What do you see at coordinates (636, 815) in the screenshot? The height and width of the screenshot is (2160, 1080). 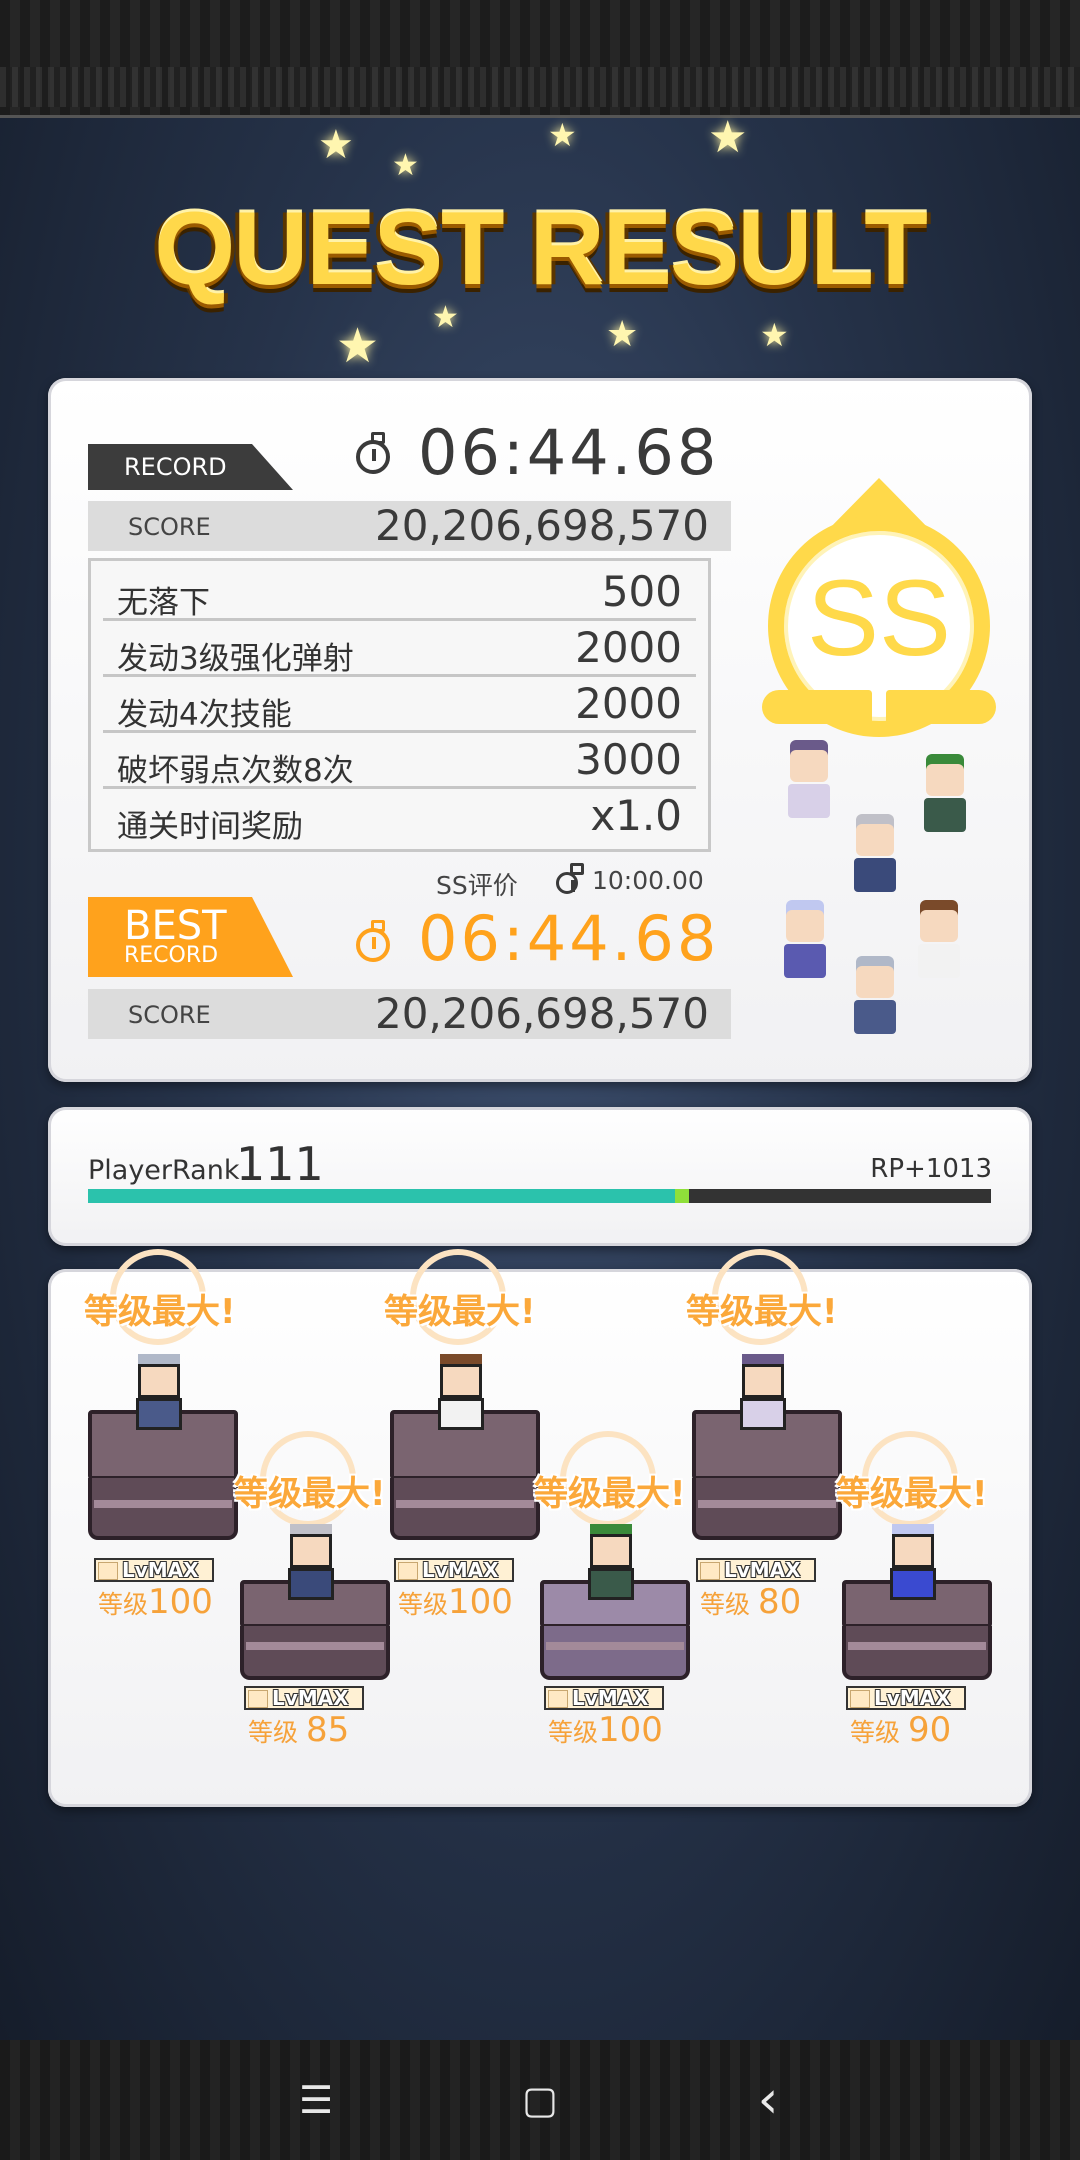 I see `bonus-value: x1.0` at bounding box center [636, 815].